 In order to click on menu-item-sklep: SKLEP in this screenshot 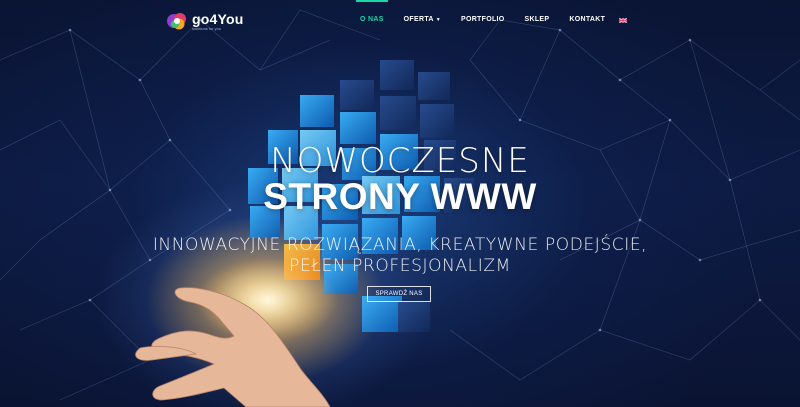, I will do `click(537, 20)`.